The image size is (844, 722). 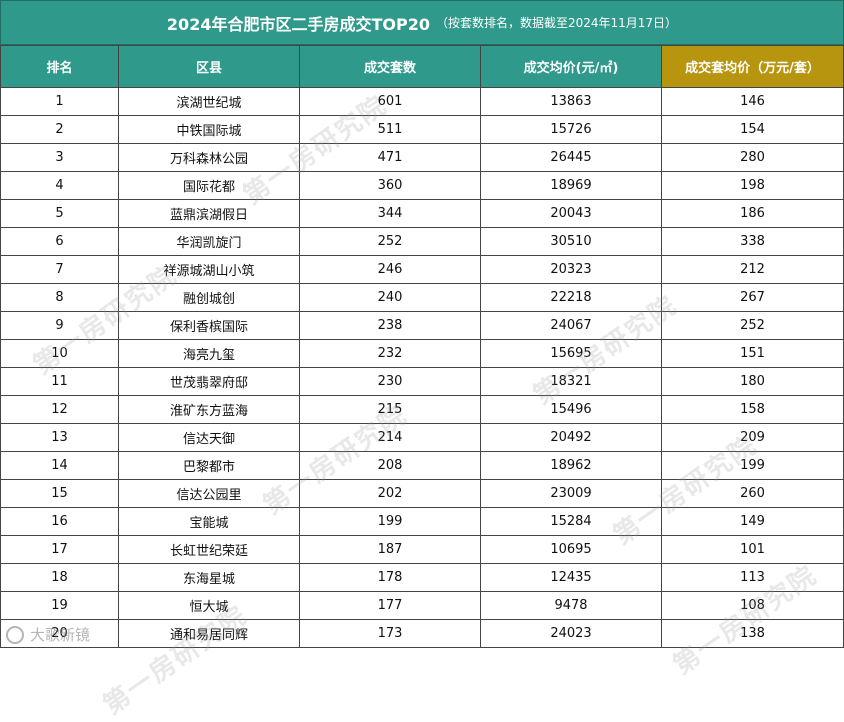 What do you see at coordinates (390, 577) in the screenshot?
I see `units-cell: 178` at bounding box center [390, 577].